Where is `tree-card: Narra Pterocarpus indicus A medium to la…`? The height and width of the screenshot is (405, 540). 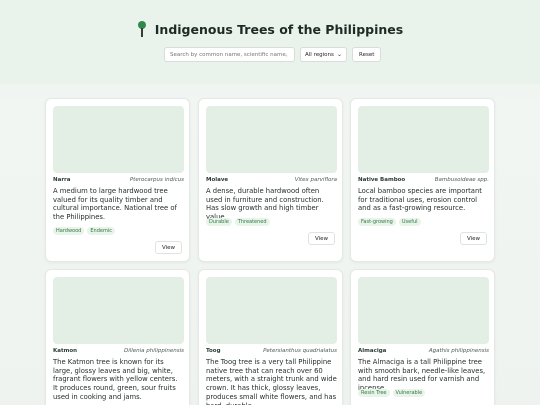
tree-card: Narra Pterocarpus indicus A medium to la… is located at coordinates (117, 180).